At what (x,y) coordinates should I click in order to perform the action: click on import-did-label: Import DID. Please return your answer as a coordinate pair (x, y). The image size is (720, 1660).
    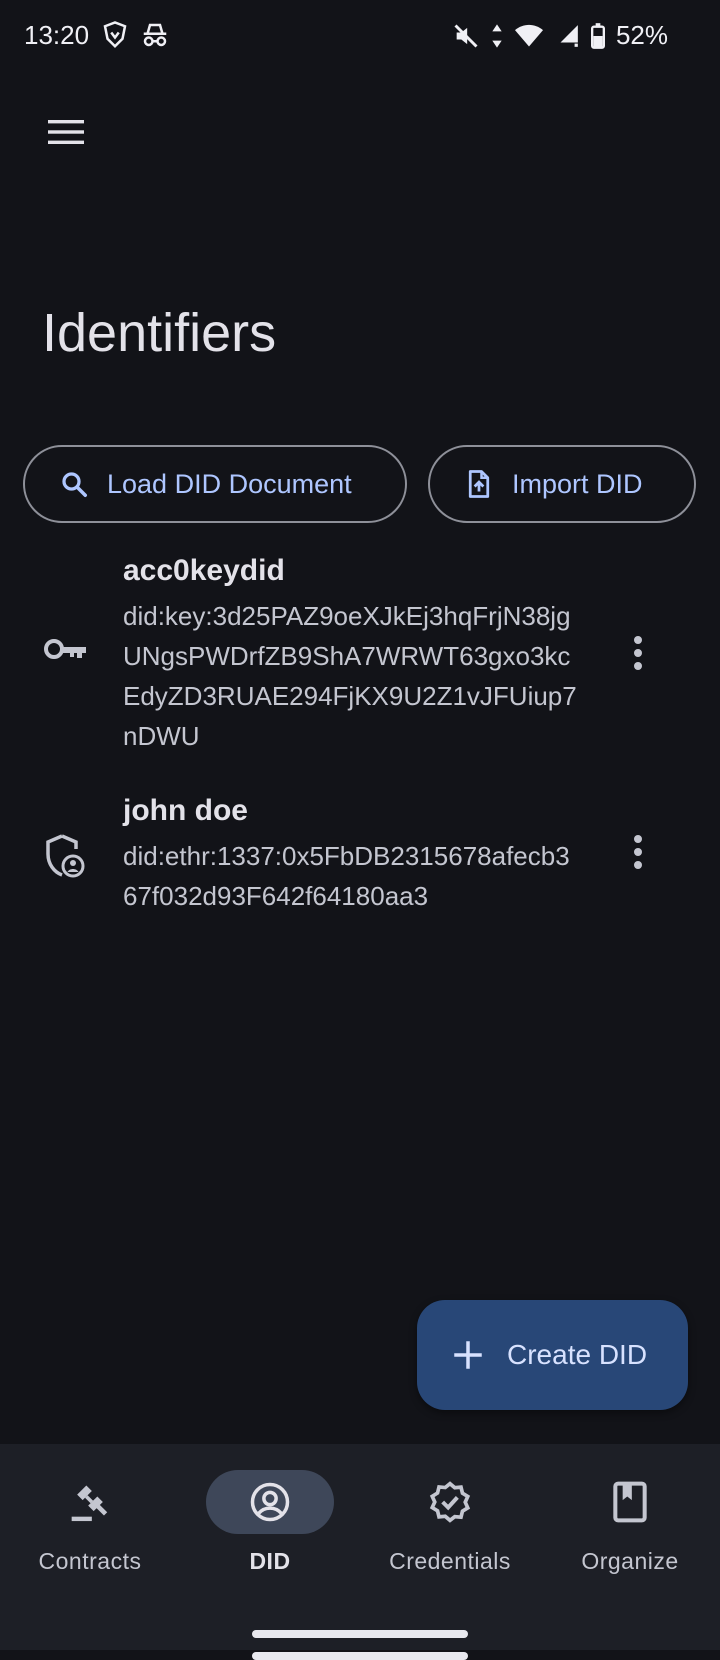
    Looking at the image, I should click on (577, 483).